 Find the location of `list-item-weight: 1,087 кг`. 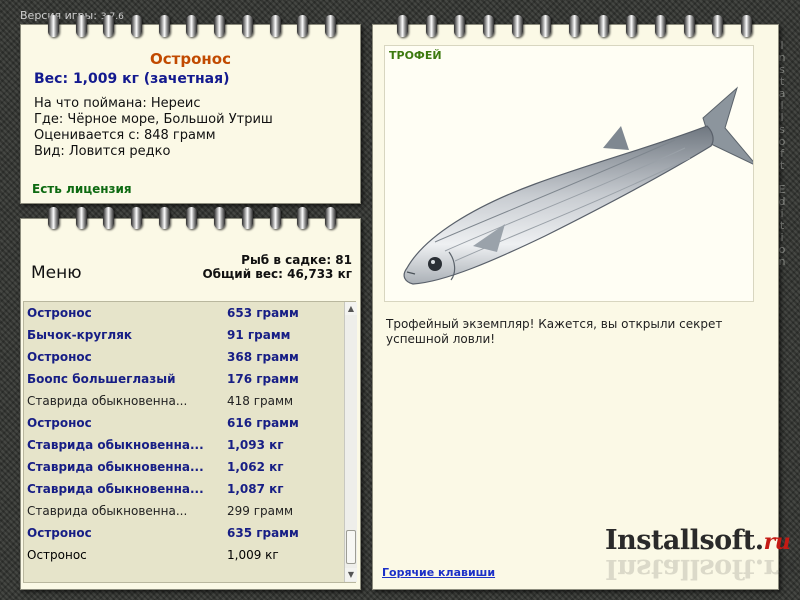

list-item-weight: 1,087 кг is located at coordinates (255, 489).